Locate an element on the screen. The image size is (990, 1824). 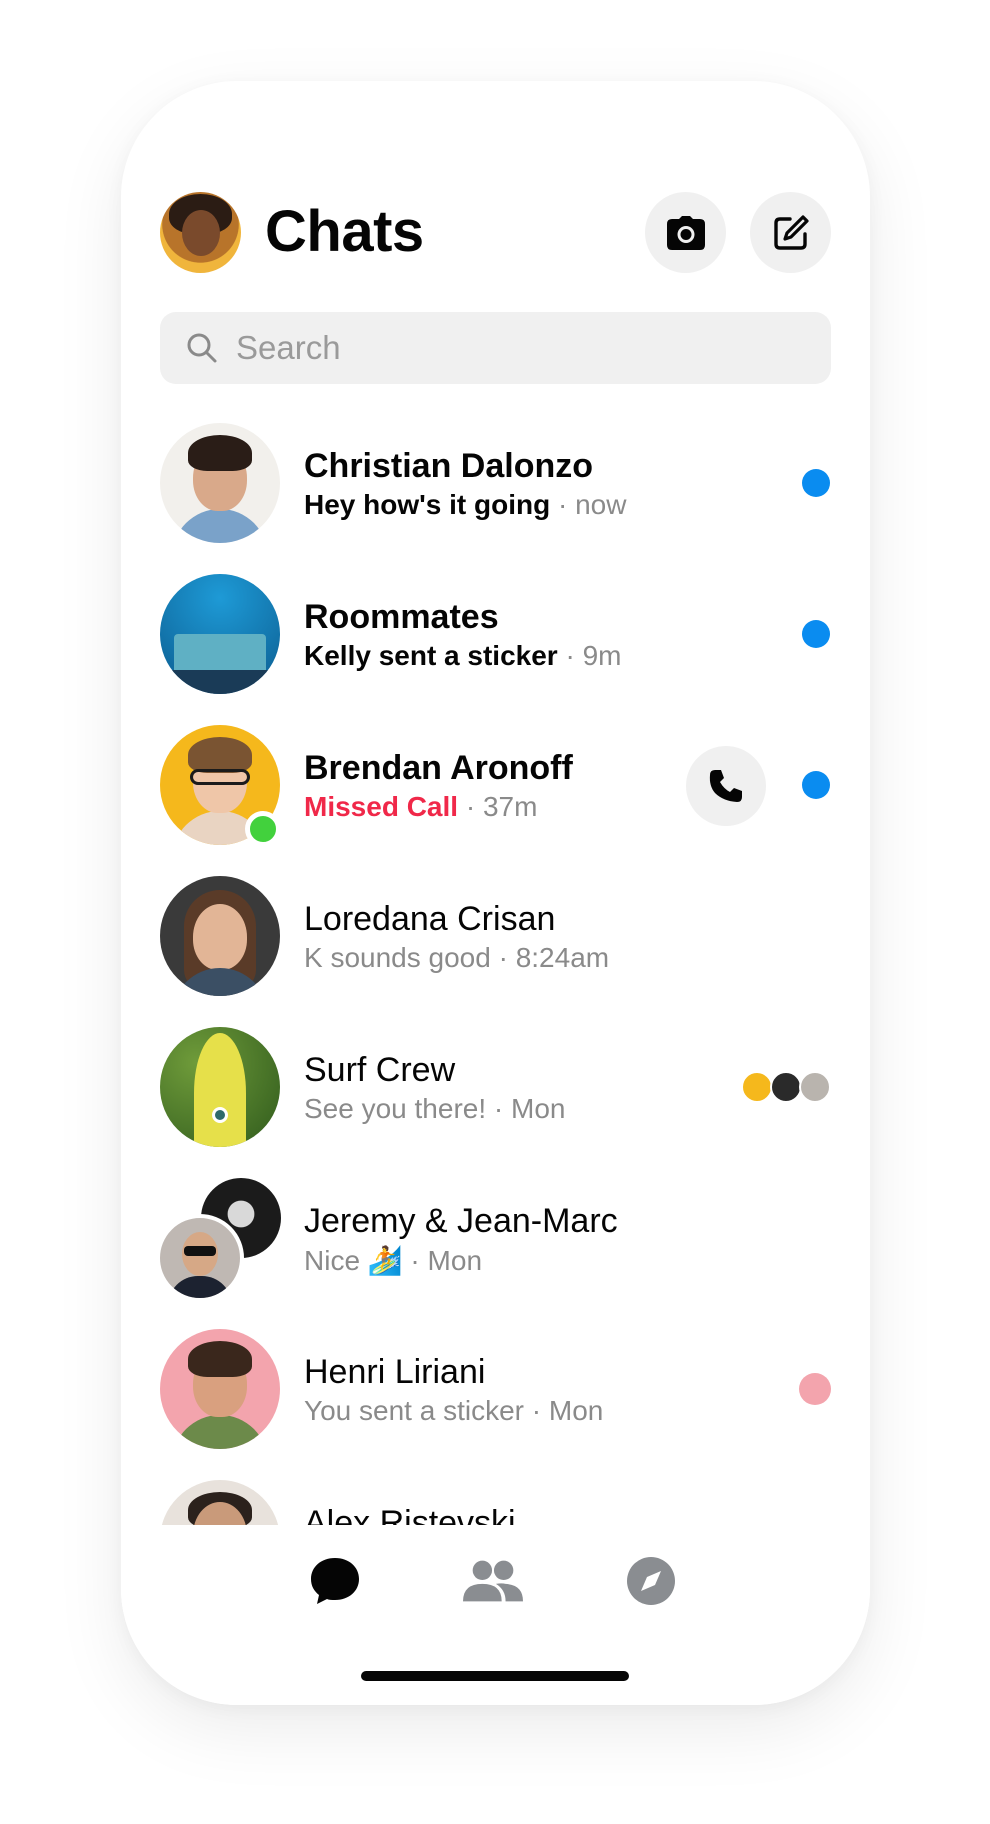
chat-message: You sent a sticker is located at coordinates (414, 1410).